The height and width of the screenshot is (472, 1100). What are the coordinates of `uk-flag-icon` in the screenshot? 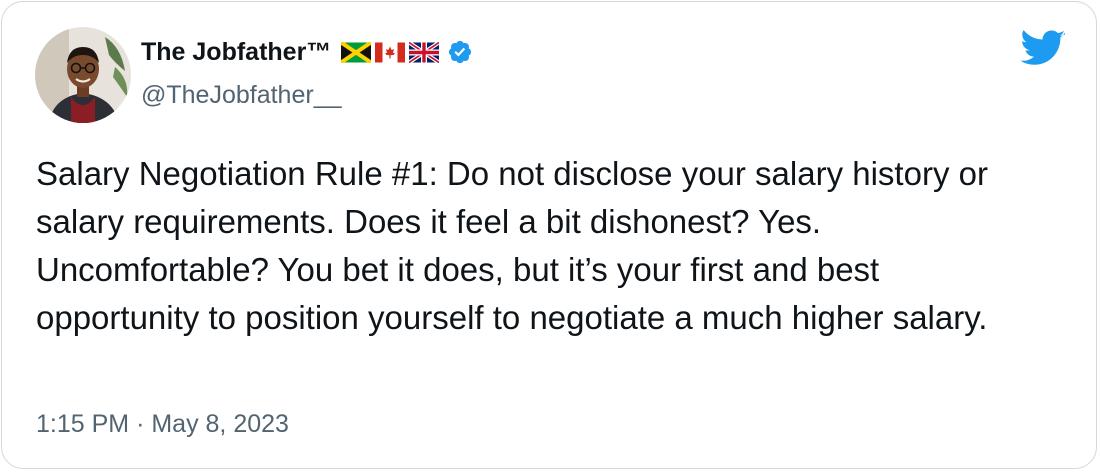 It's located at (424, 52).